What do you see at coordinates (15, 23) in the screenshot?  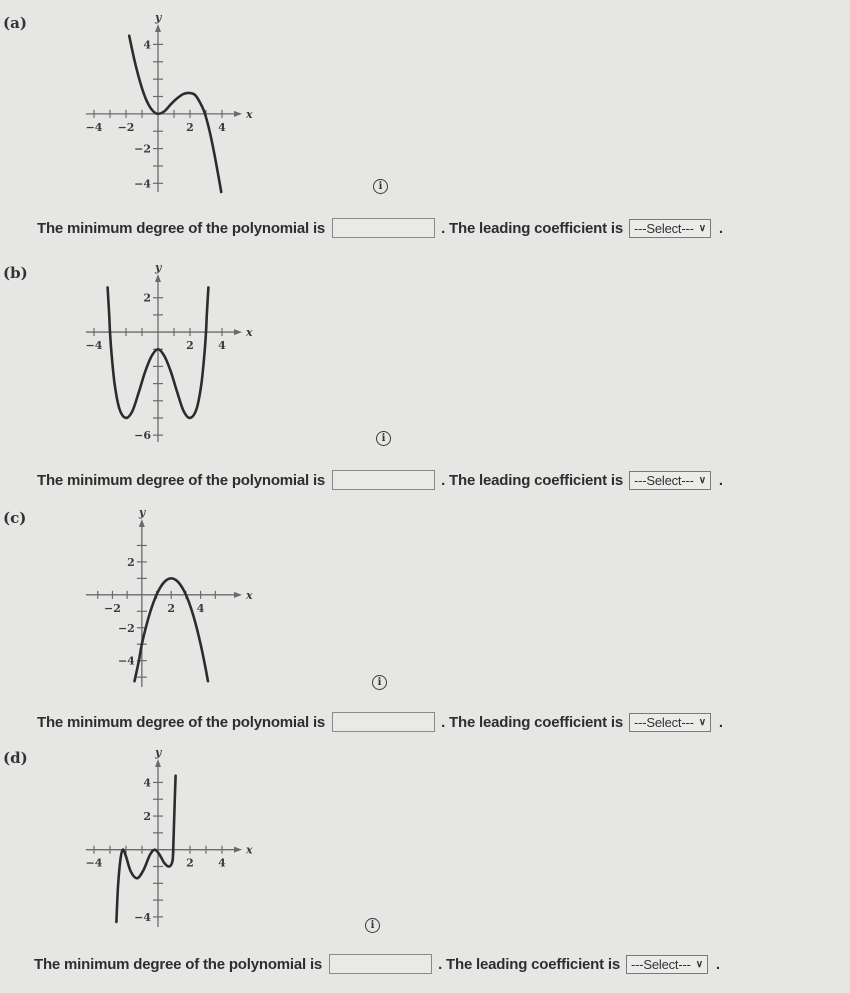 I see `part-label: (a)` at bounding box center [15, 23].